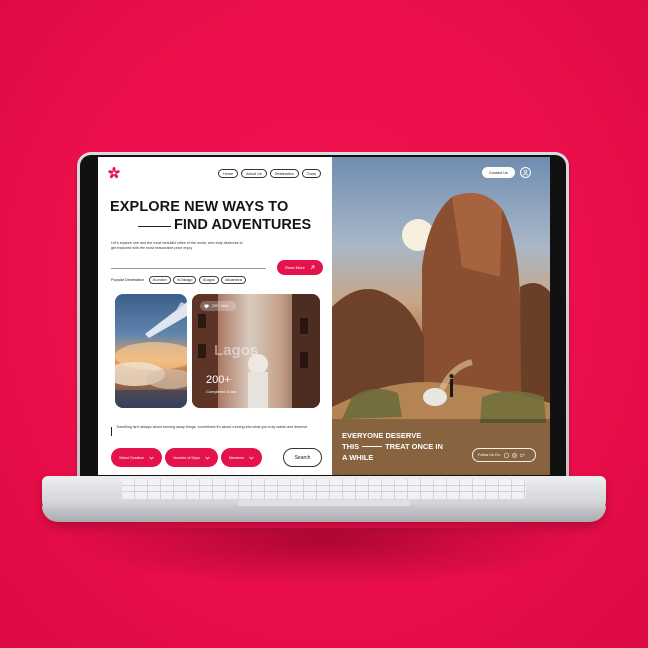 This screenshot has height=648, width=648. What do you see at coordinates (221, 391) in the screenshot?
I see `tours-label: Completed Tours` at bounding box center [221, 391].